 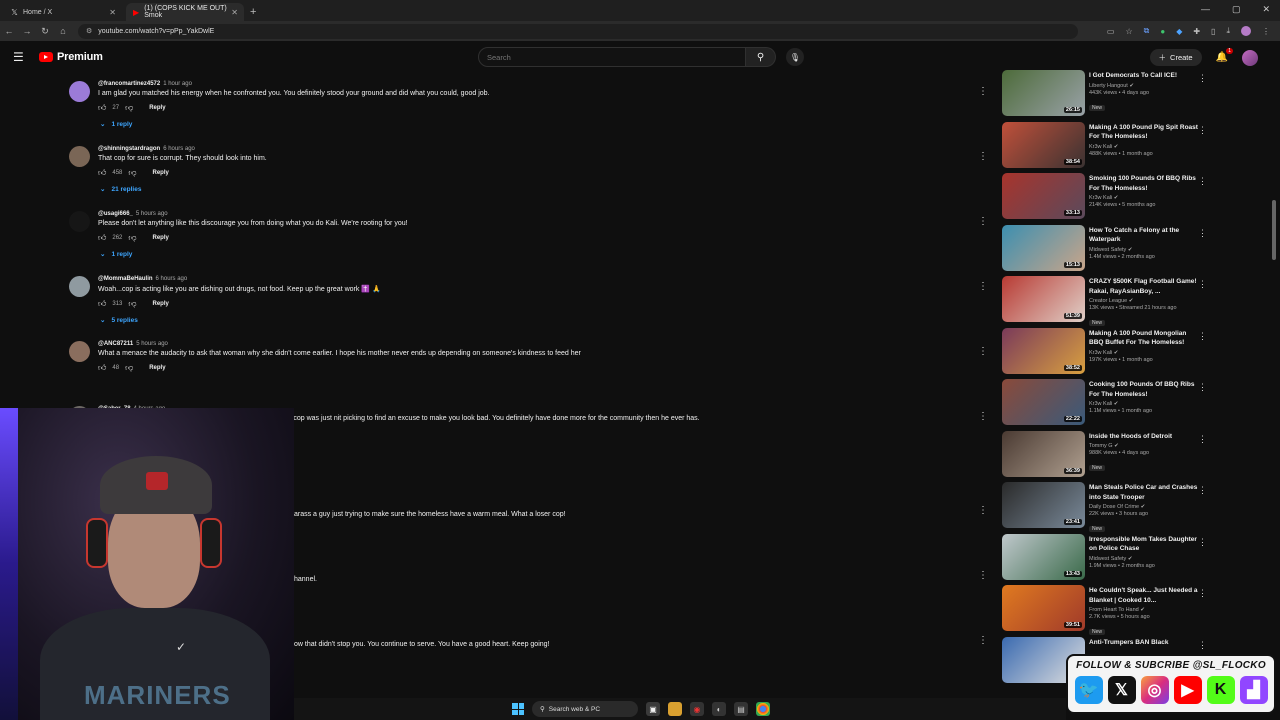 I want to click on chrome-icon, so click(x=763, y=709).